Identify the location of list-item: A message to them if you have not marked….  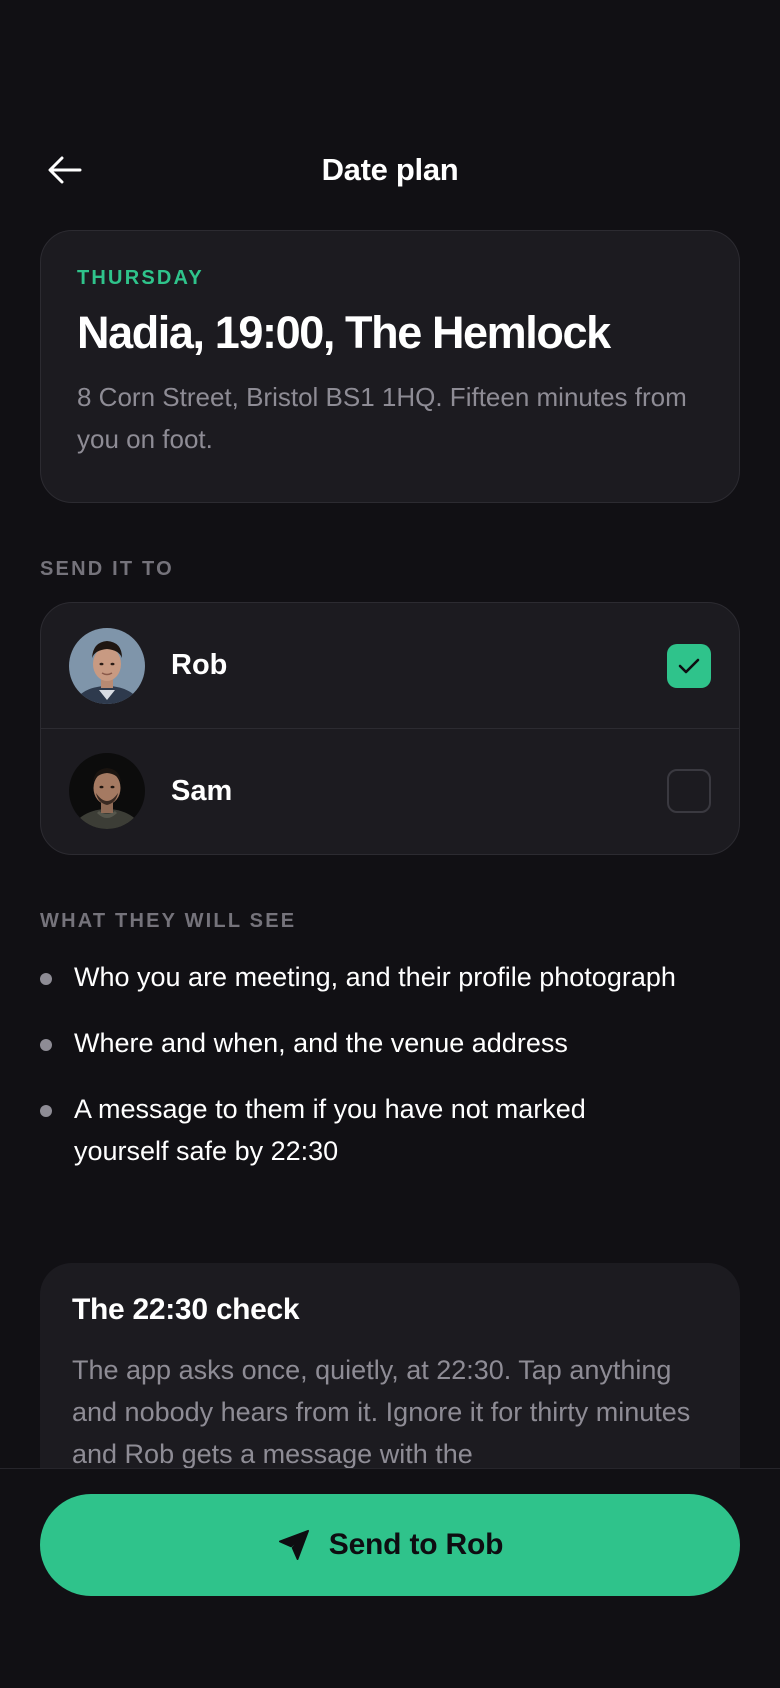
(360, 1130).